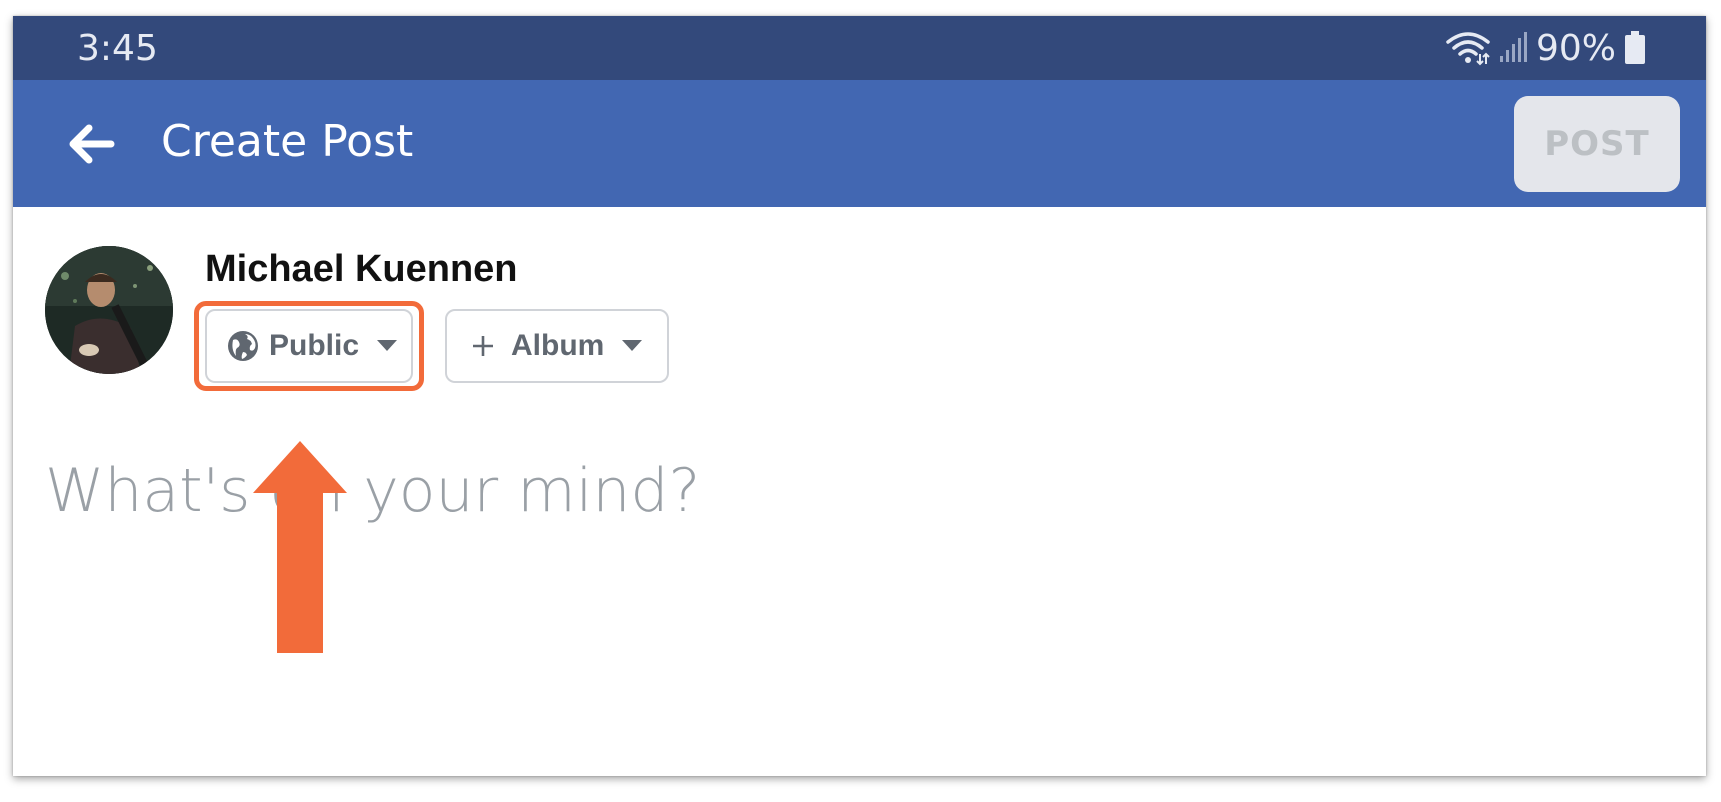 Image resolution: width=1721 pixels, height=802 pixels. I want to click on caret-down-icon, so click(632, 345).